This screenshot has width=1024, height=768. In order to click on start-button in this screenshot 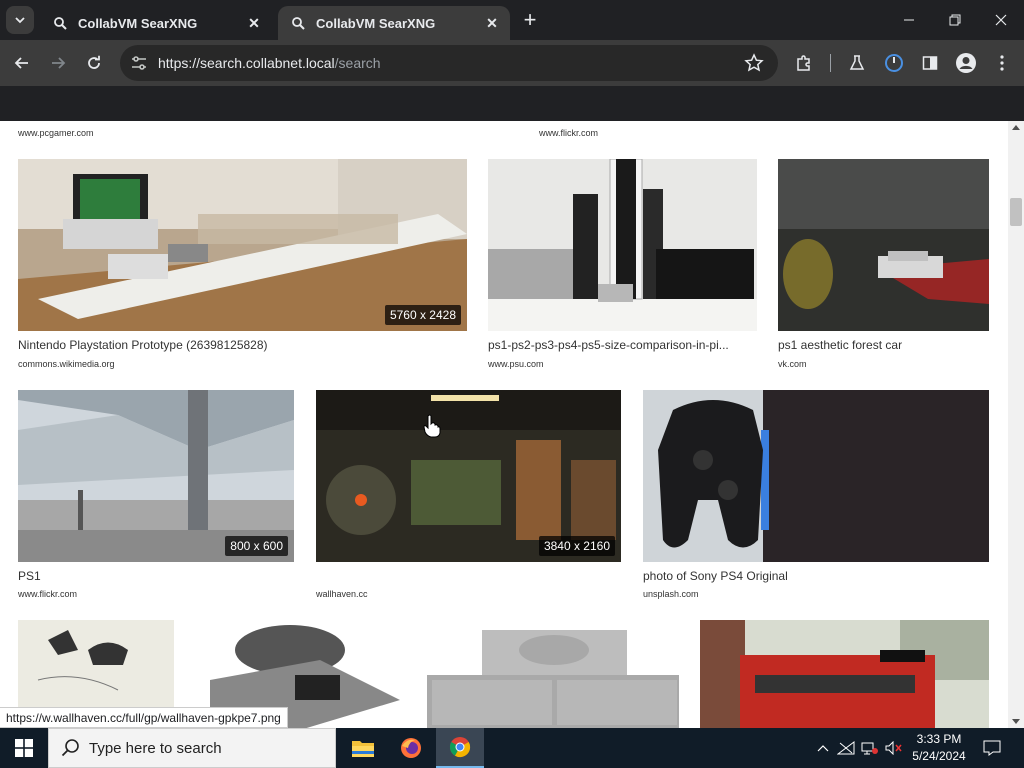, I will do `click(24, 748)`.